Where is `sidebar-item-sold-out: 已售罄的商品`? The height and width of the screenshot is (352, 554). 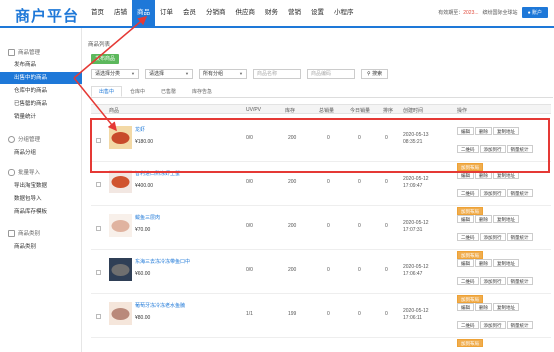
sidebar-item-sold-out: 已售罄的商品 is located at coordinates (41, 104).